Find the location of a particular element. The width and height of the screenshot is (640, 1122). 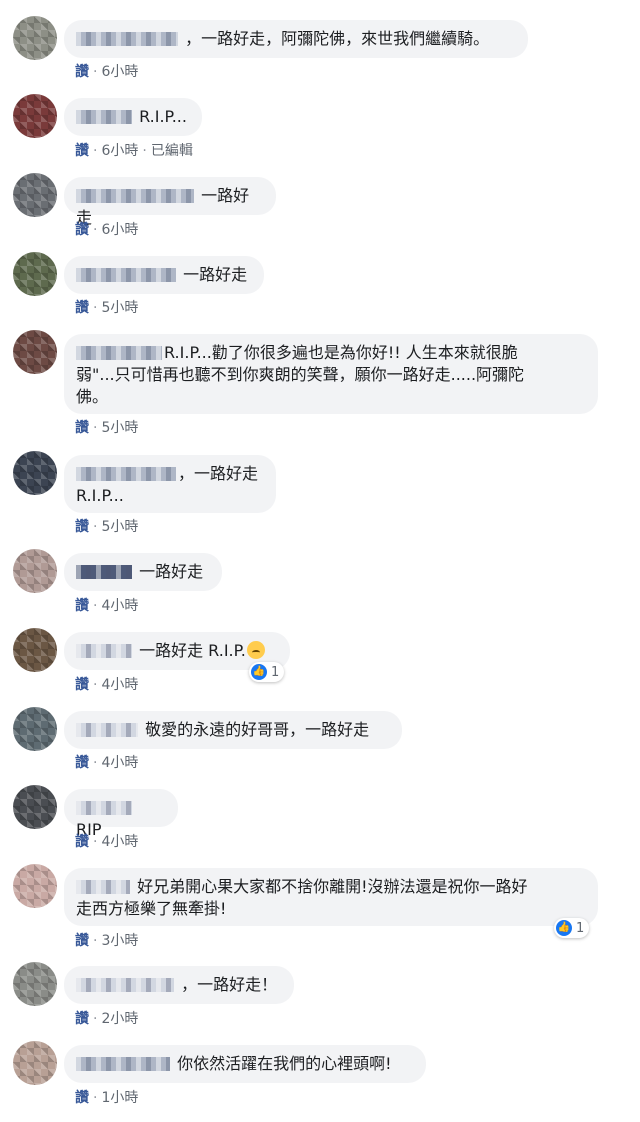

comment-text: ，一路好走！ is located at coordinates (229, 984).